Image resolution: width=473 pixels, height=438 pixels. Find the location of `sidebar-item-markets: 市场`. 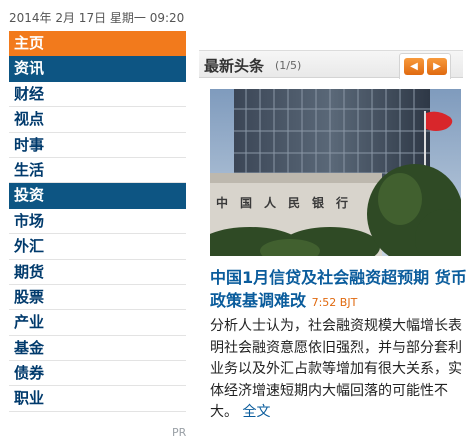

sidebar-item-markets: 市场 is located at coordinates (97, 221).